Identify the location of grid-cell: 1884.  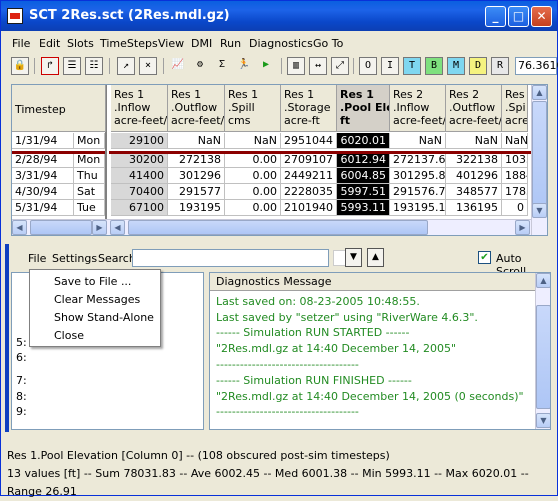
(515, 176).